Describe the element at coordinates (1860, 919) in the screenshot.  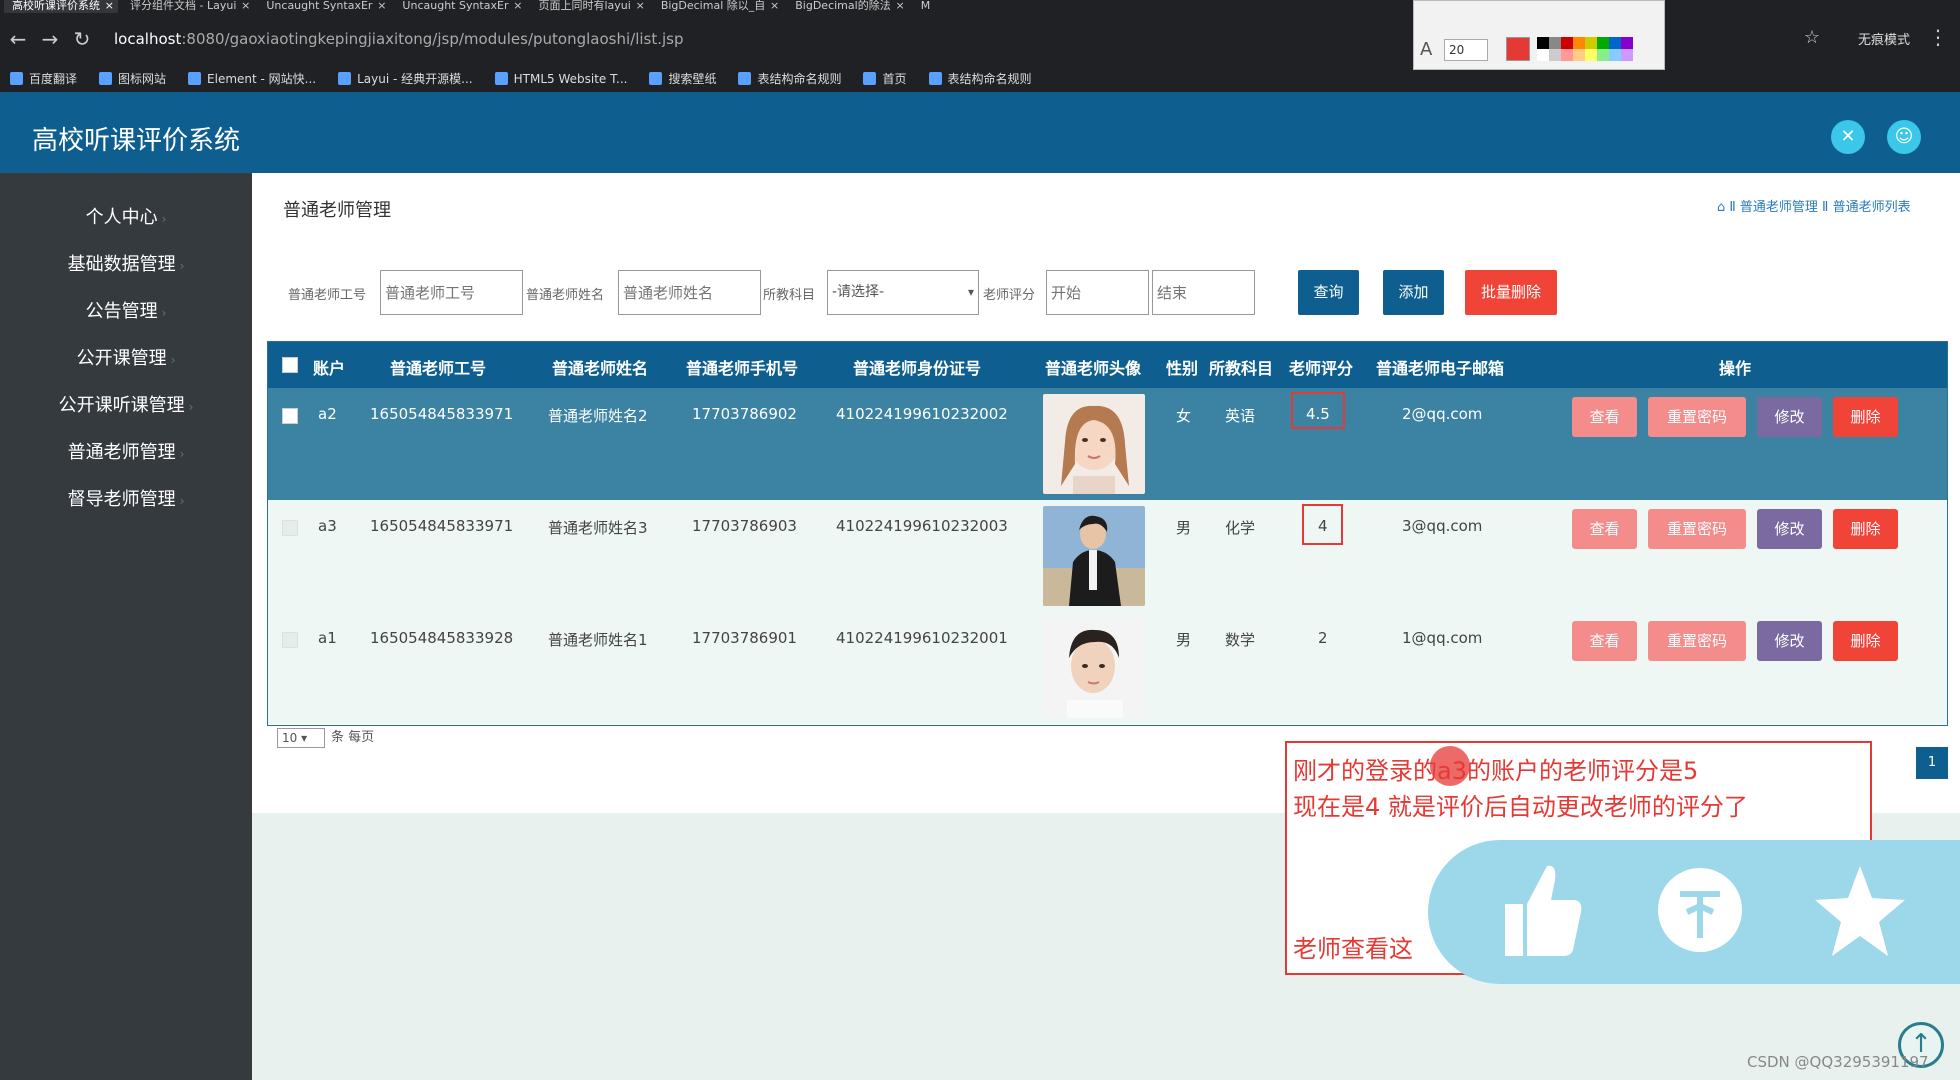
I see `star-icon` at that location.